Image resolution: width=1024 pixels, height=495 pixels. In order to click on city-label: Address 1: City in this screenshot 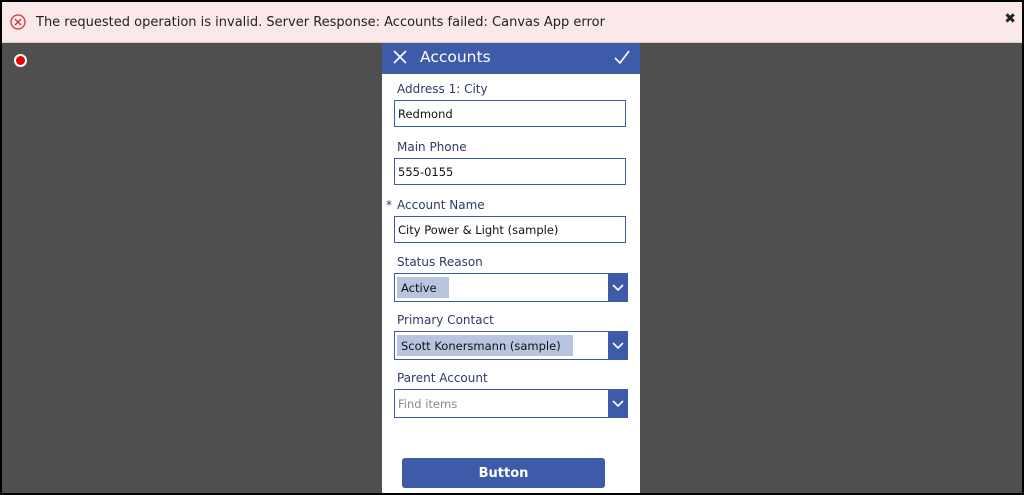, I will do `click(442, 89)`.